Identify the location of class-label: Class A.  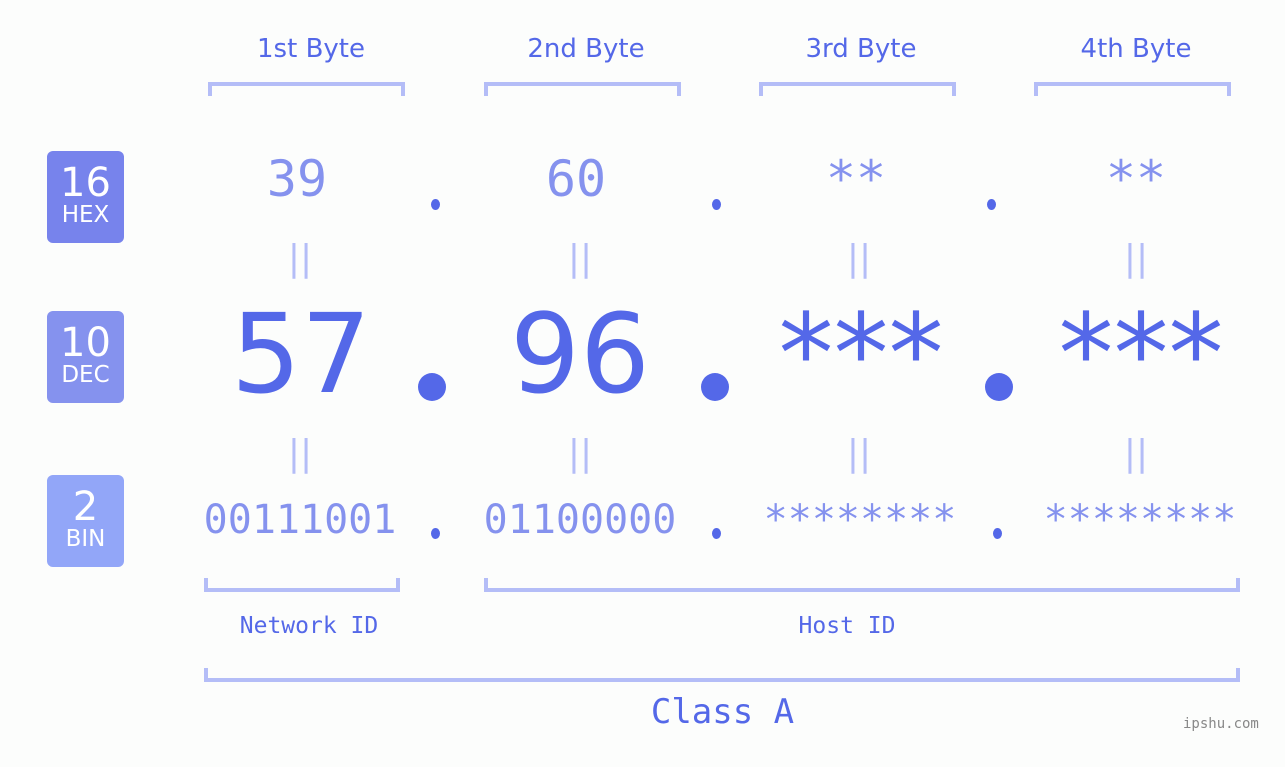
(722, 712).